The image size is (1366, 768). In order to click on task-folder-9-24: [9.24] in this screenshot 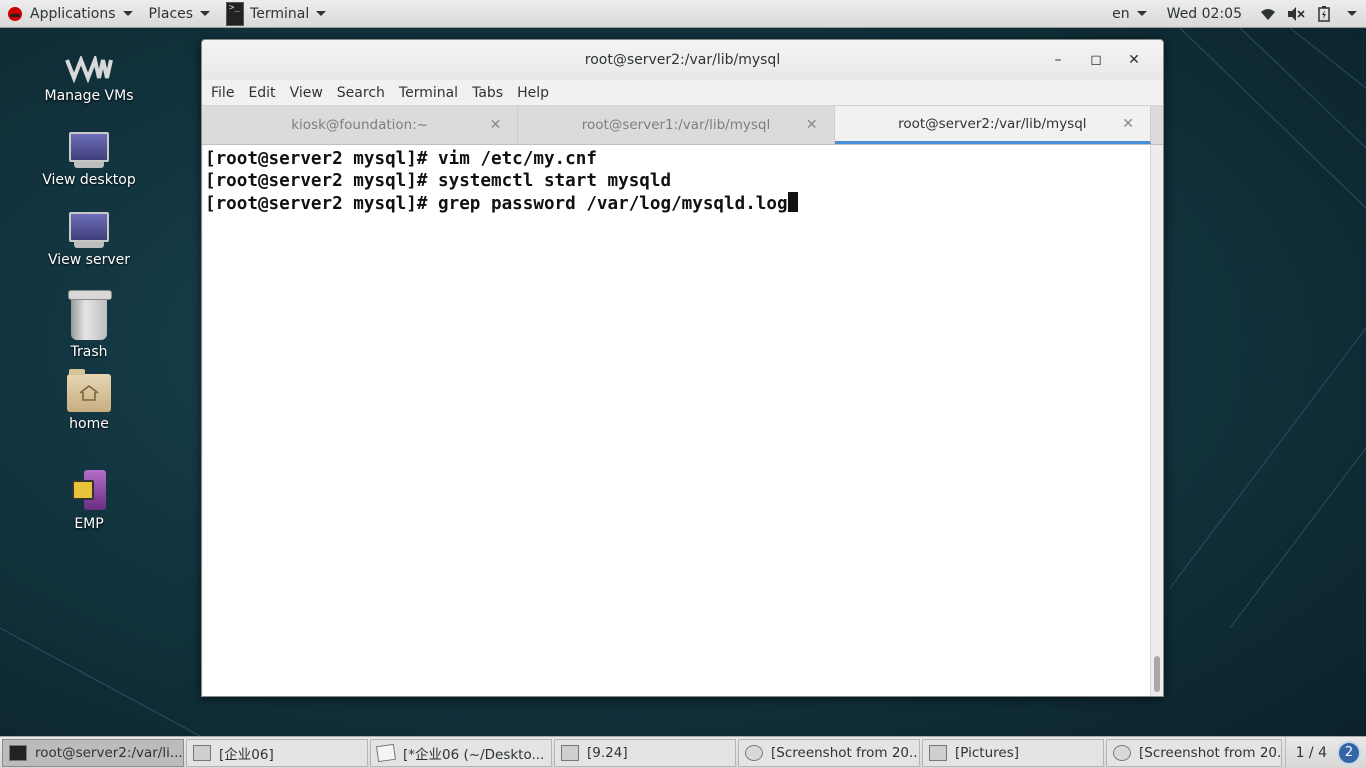, I will do `click(645, 752)`.